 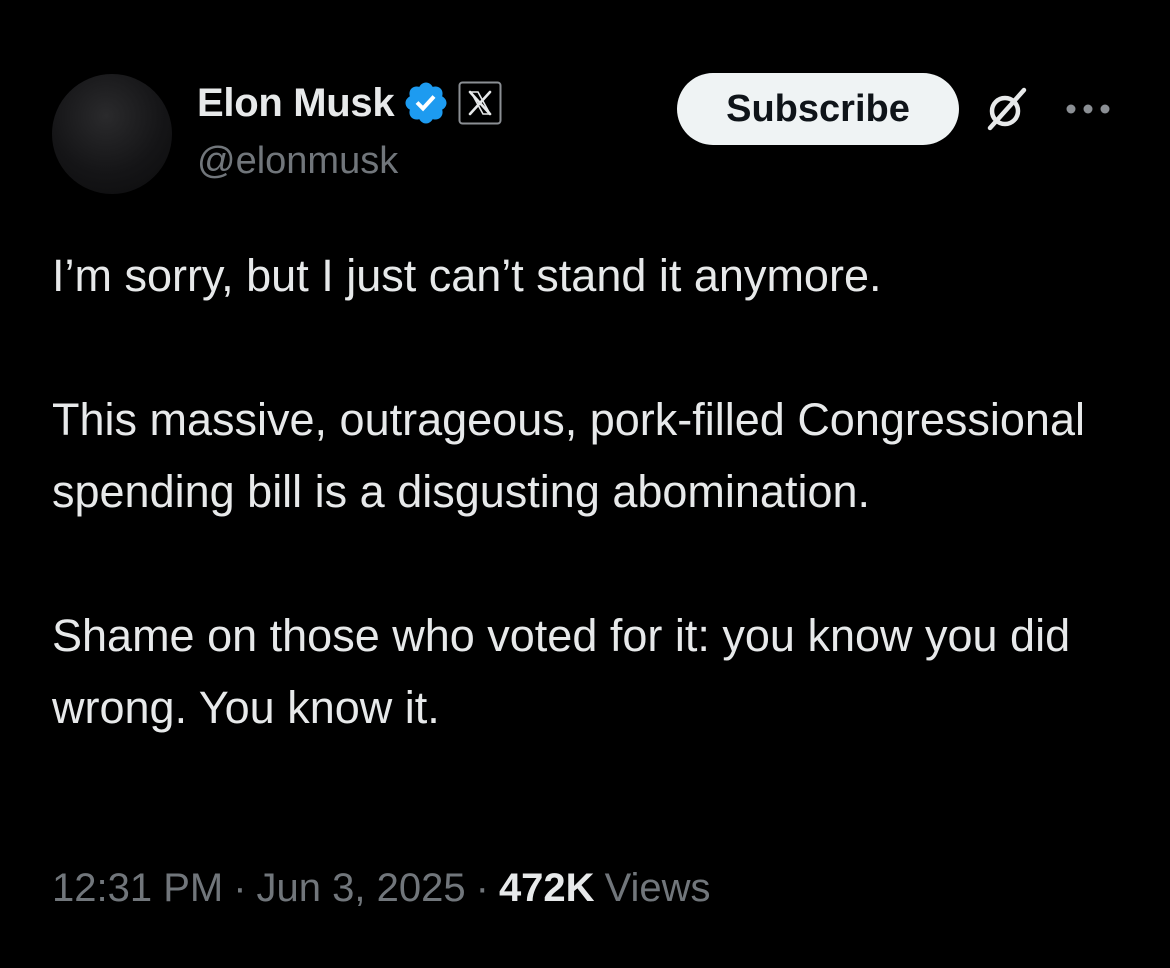 What do you see at coordinates (297, 161) in the screenshot?
I see `author-handle: @elonmusk` at bounding box center [297, 161].